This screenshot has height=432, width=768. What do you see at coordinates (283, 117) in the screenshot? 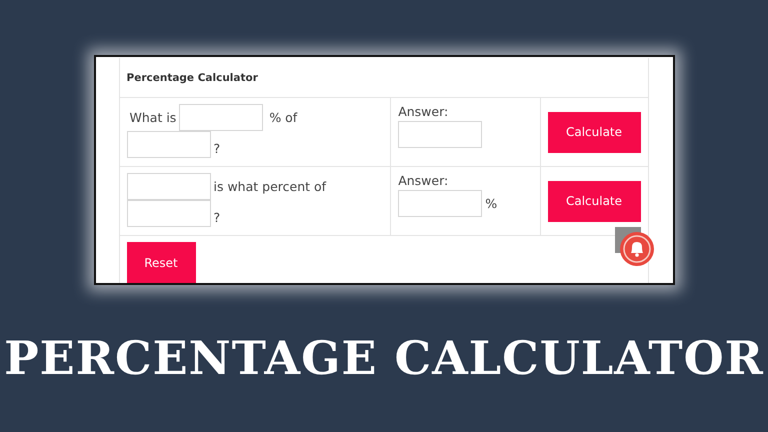
I see `question-text: % of` at bounding box center [283, 117].